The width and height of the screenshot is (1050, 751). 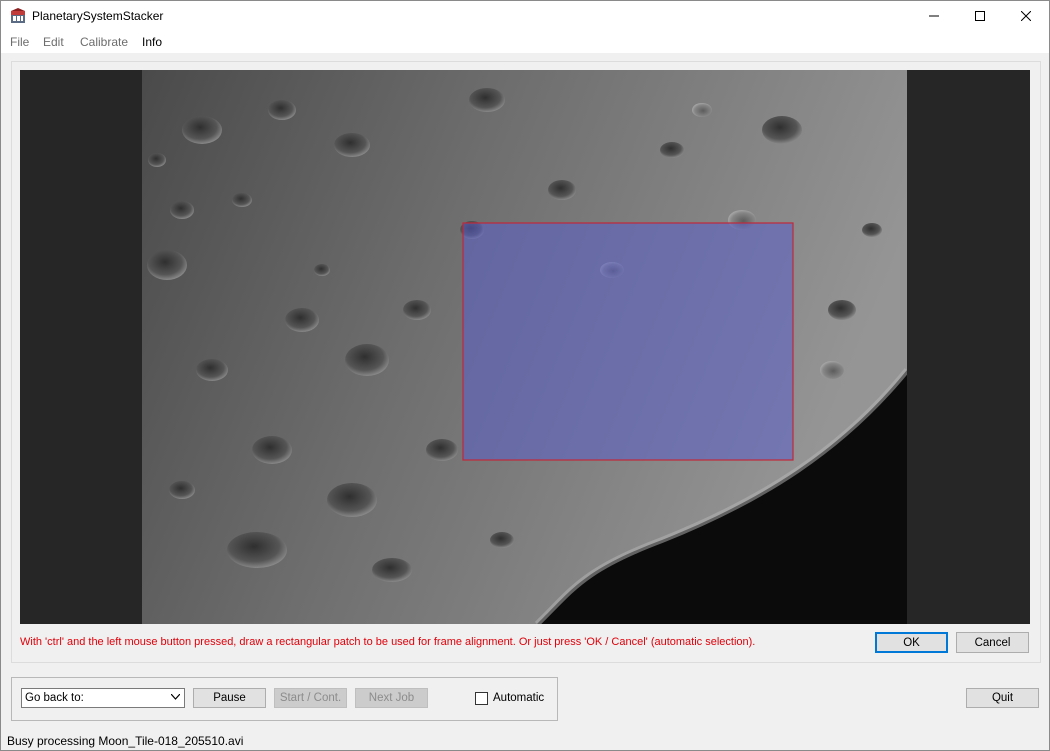 What do you see at coordinates (391, 698) in the screenshot?
I see `next-job-button: Next Job` at bounding box center [391, 698].